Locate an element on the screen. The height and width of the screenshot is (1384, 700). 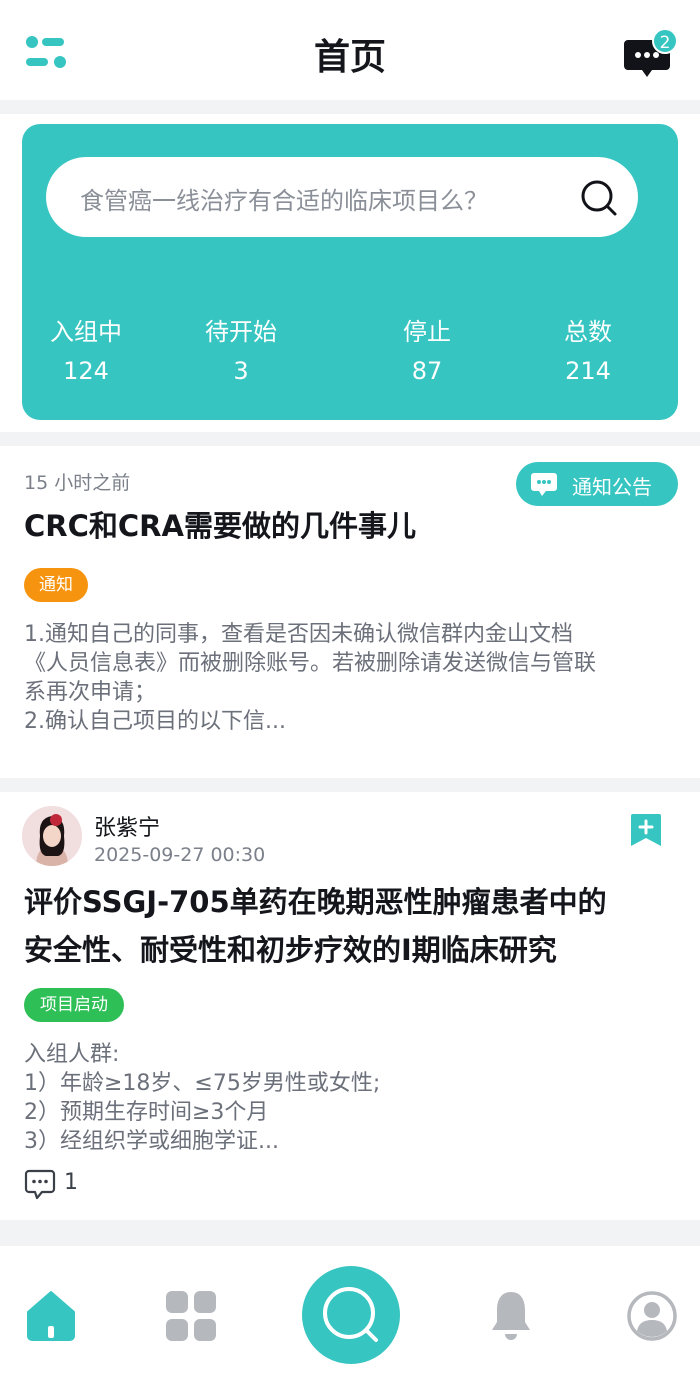
avatar is located at coordinates (52, 836).